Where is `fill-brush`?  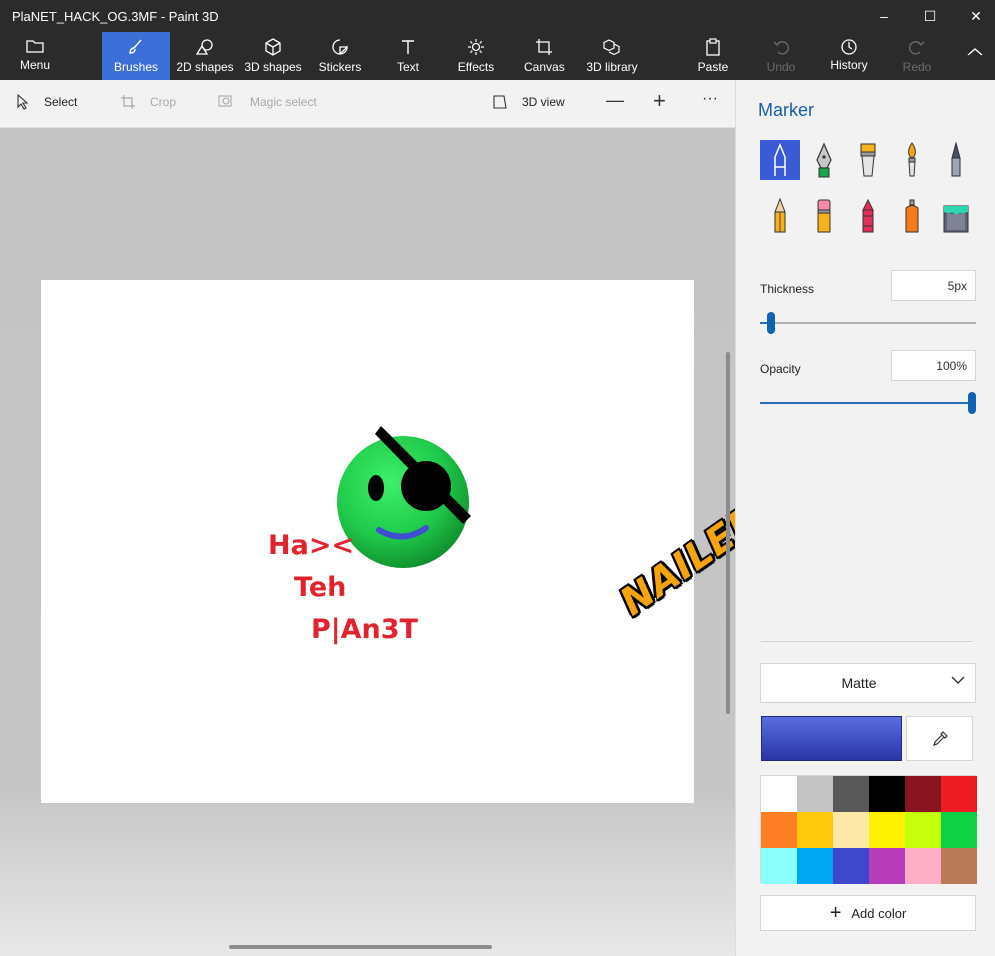
fill-brush is located at coordinates (956, 216).